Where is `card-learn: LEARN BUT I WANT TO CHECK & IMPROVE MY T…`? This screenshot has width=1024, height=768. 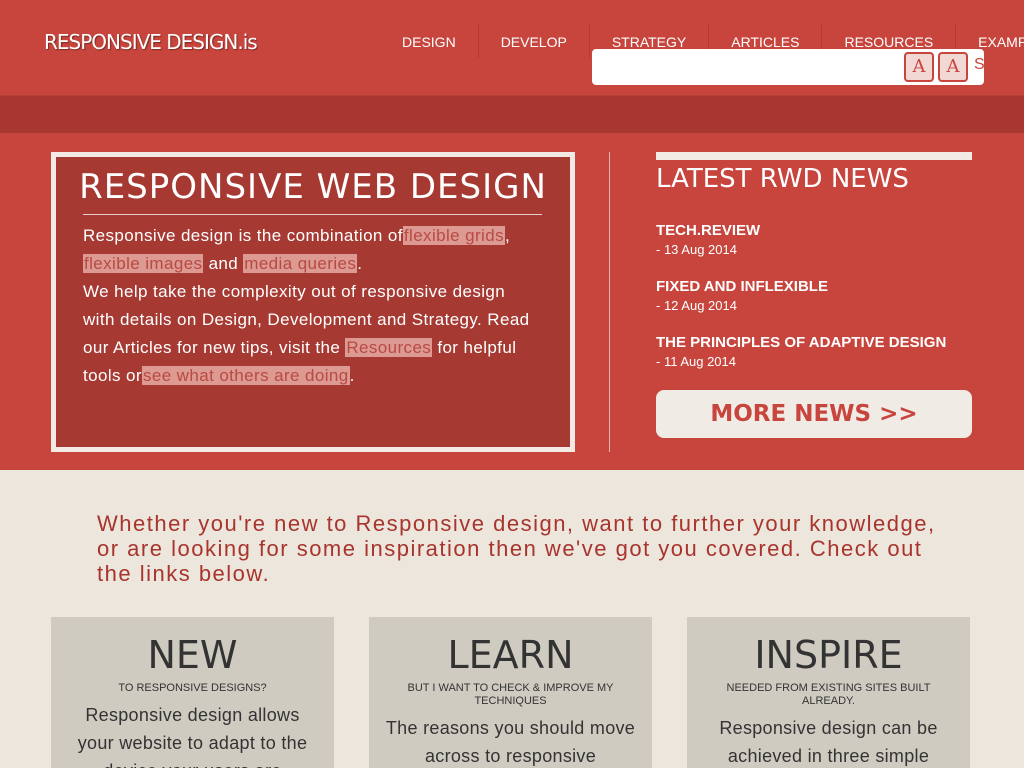
card-learn: LEARN BUT I WANT TO CHECK & IMPROVE MY T… is located at coordinates (510, 692).